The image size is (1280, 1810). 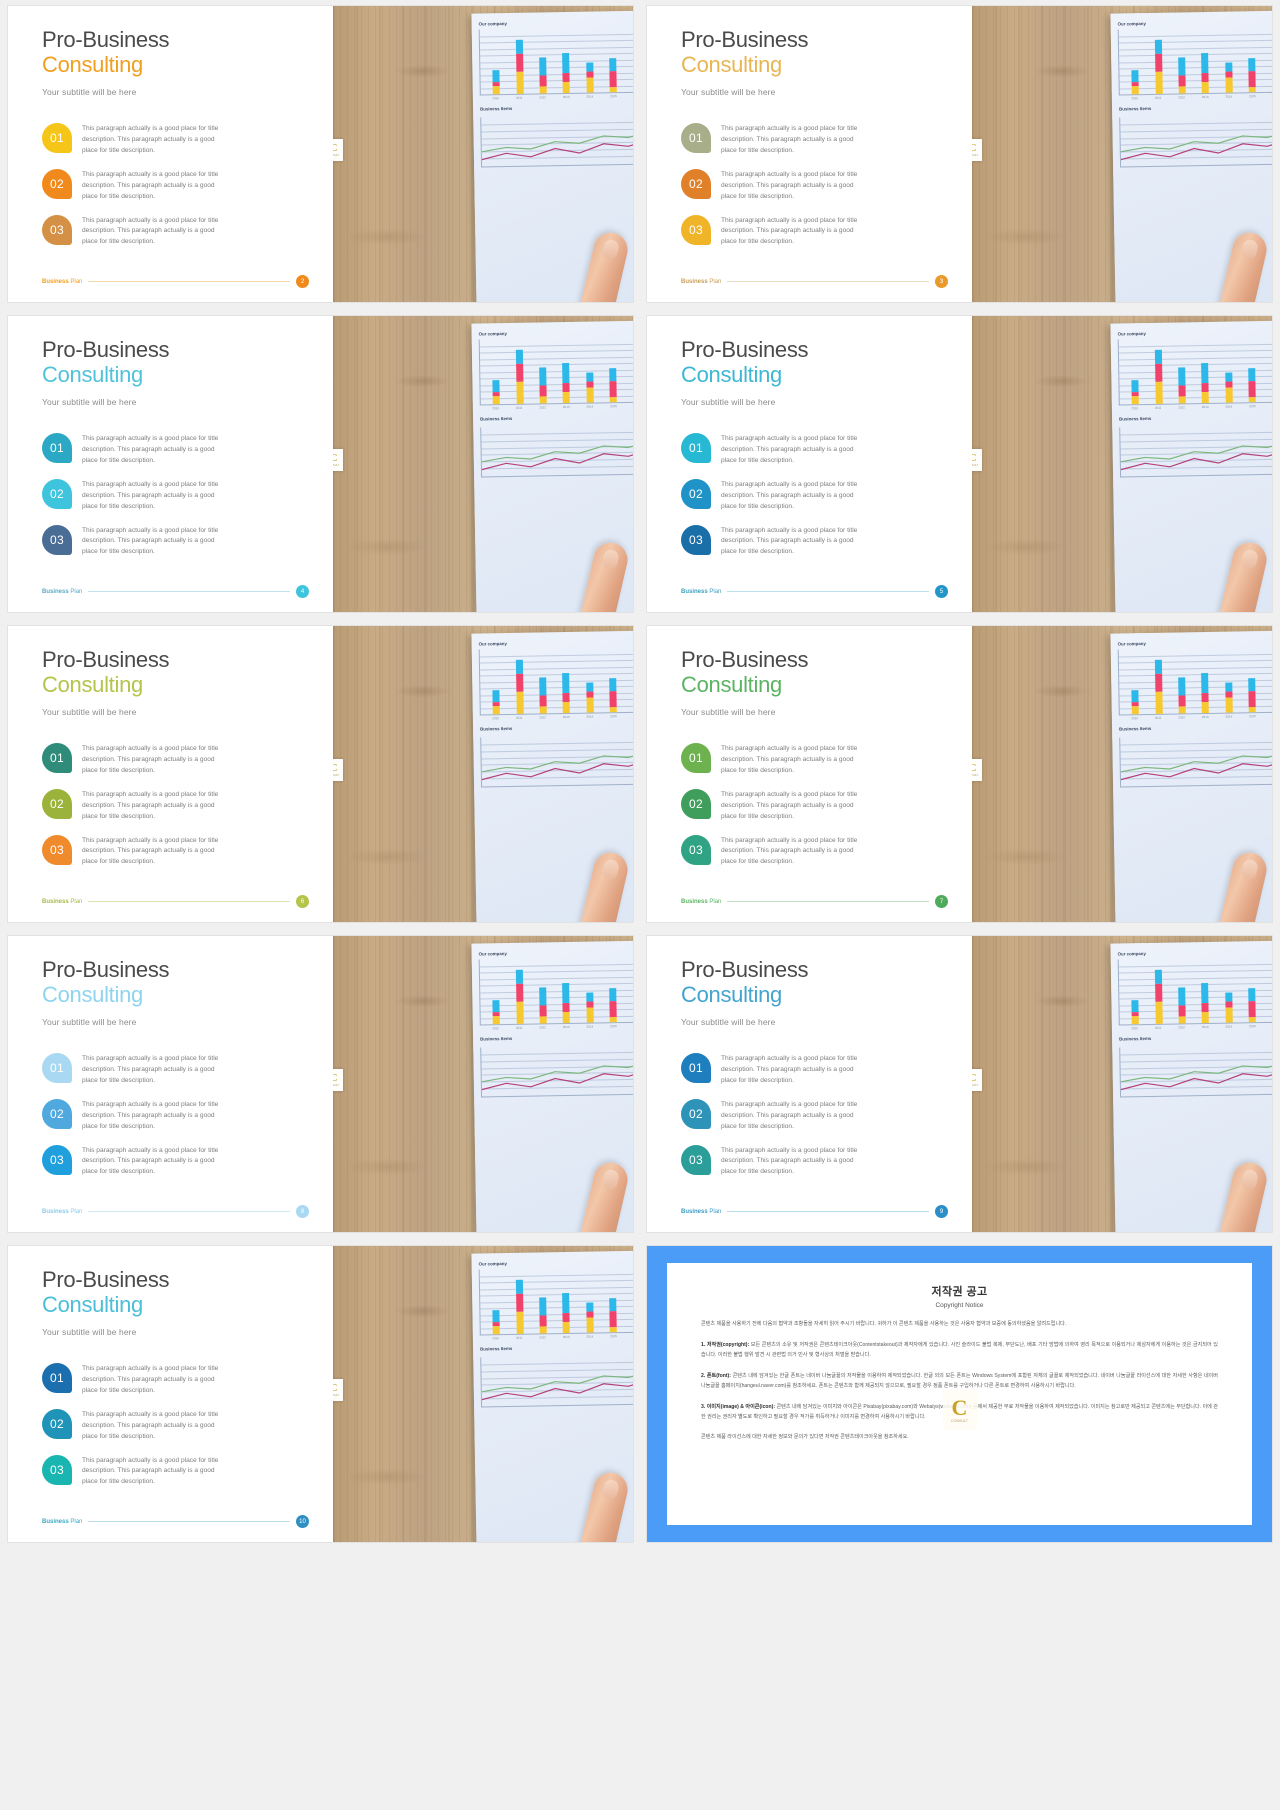 I want to click on logo-letter: C, so click(x=335, y=1078).